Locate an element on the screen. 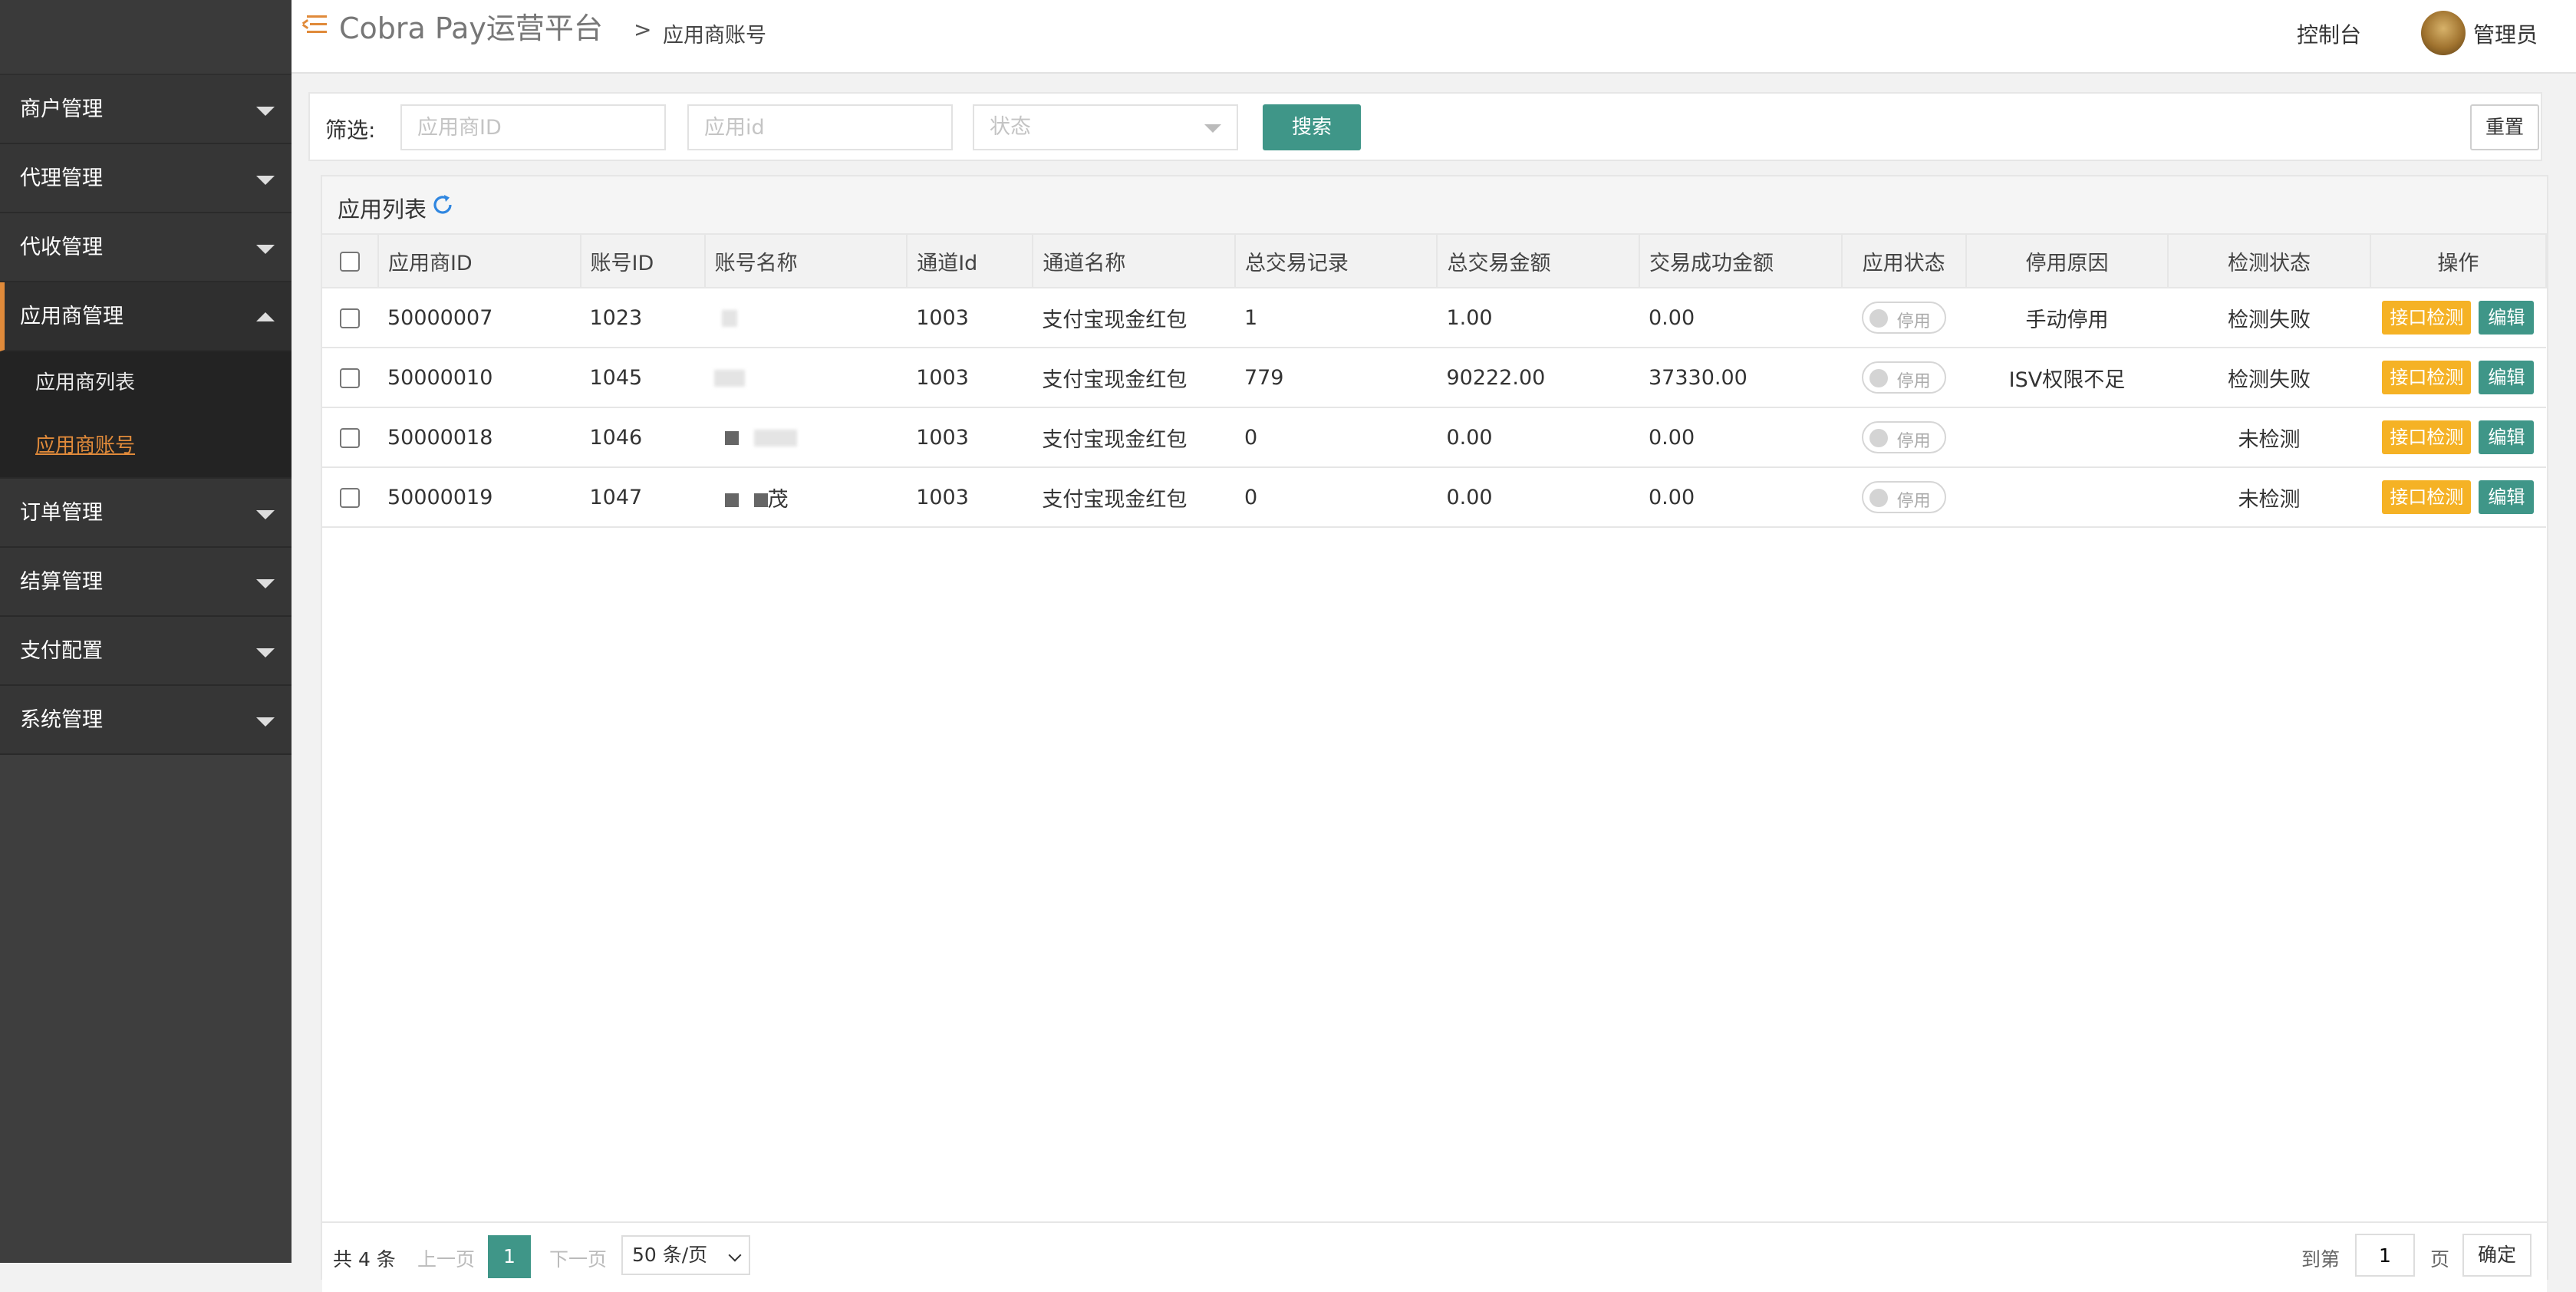  cell-success-amount: 37330.00 is located at coordinates (1740, 378).